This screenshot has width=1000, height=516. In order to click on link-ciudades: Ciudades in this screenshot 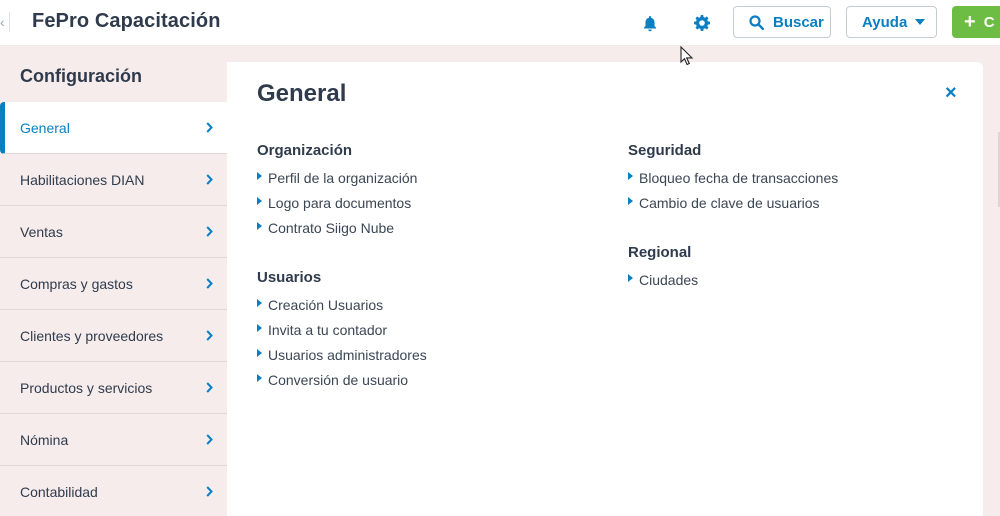, I will do `click(663, 279)`.